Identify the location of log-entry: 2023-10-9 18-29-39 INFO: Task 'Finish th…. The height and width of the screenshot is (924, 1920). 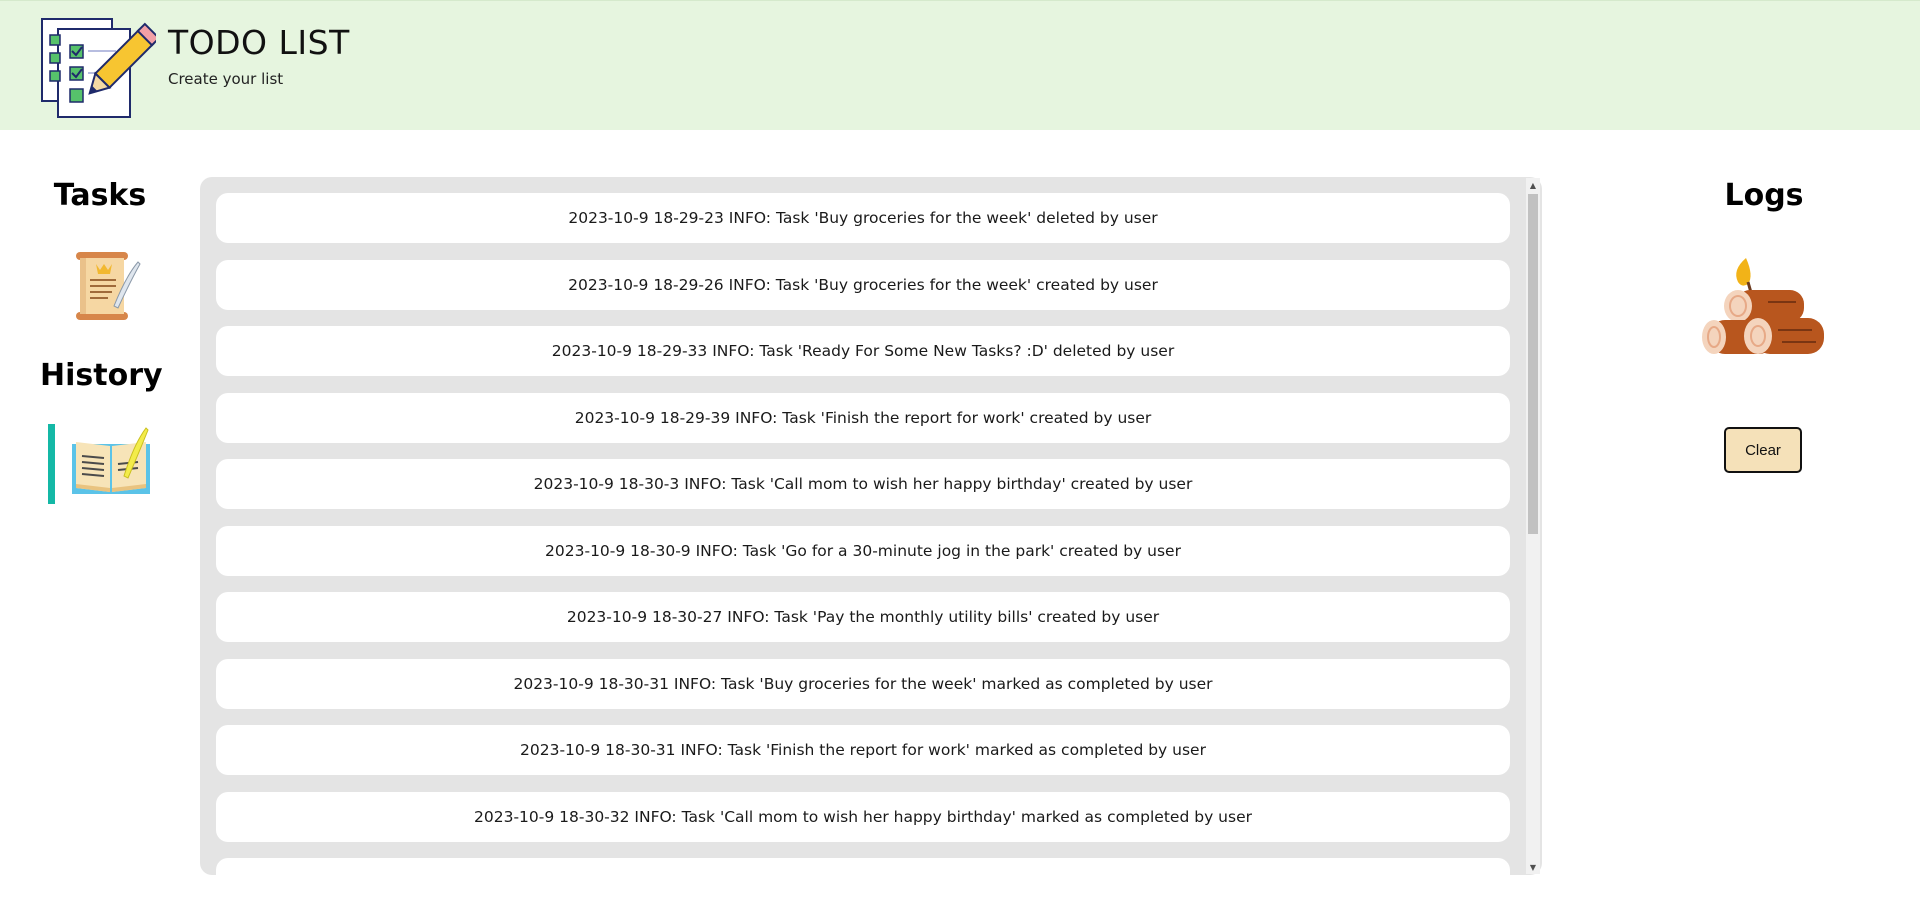
(863, 417).